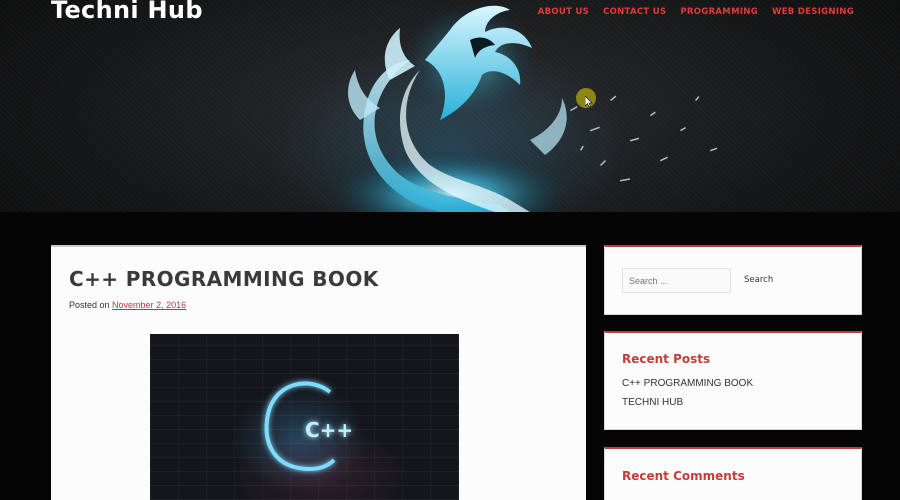 The width and height of the screenshot is (900, 500). I want to click on posted-on-label: Posted on, so click(89, 305).